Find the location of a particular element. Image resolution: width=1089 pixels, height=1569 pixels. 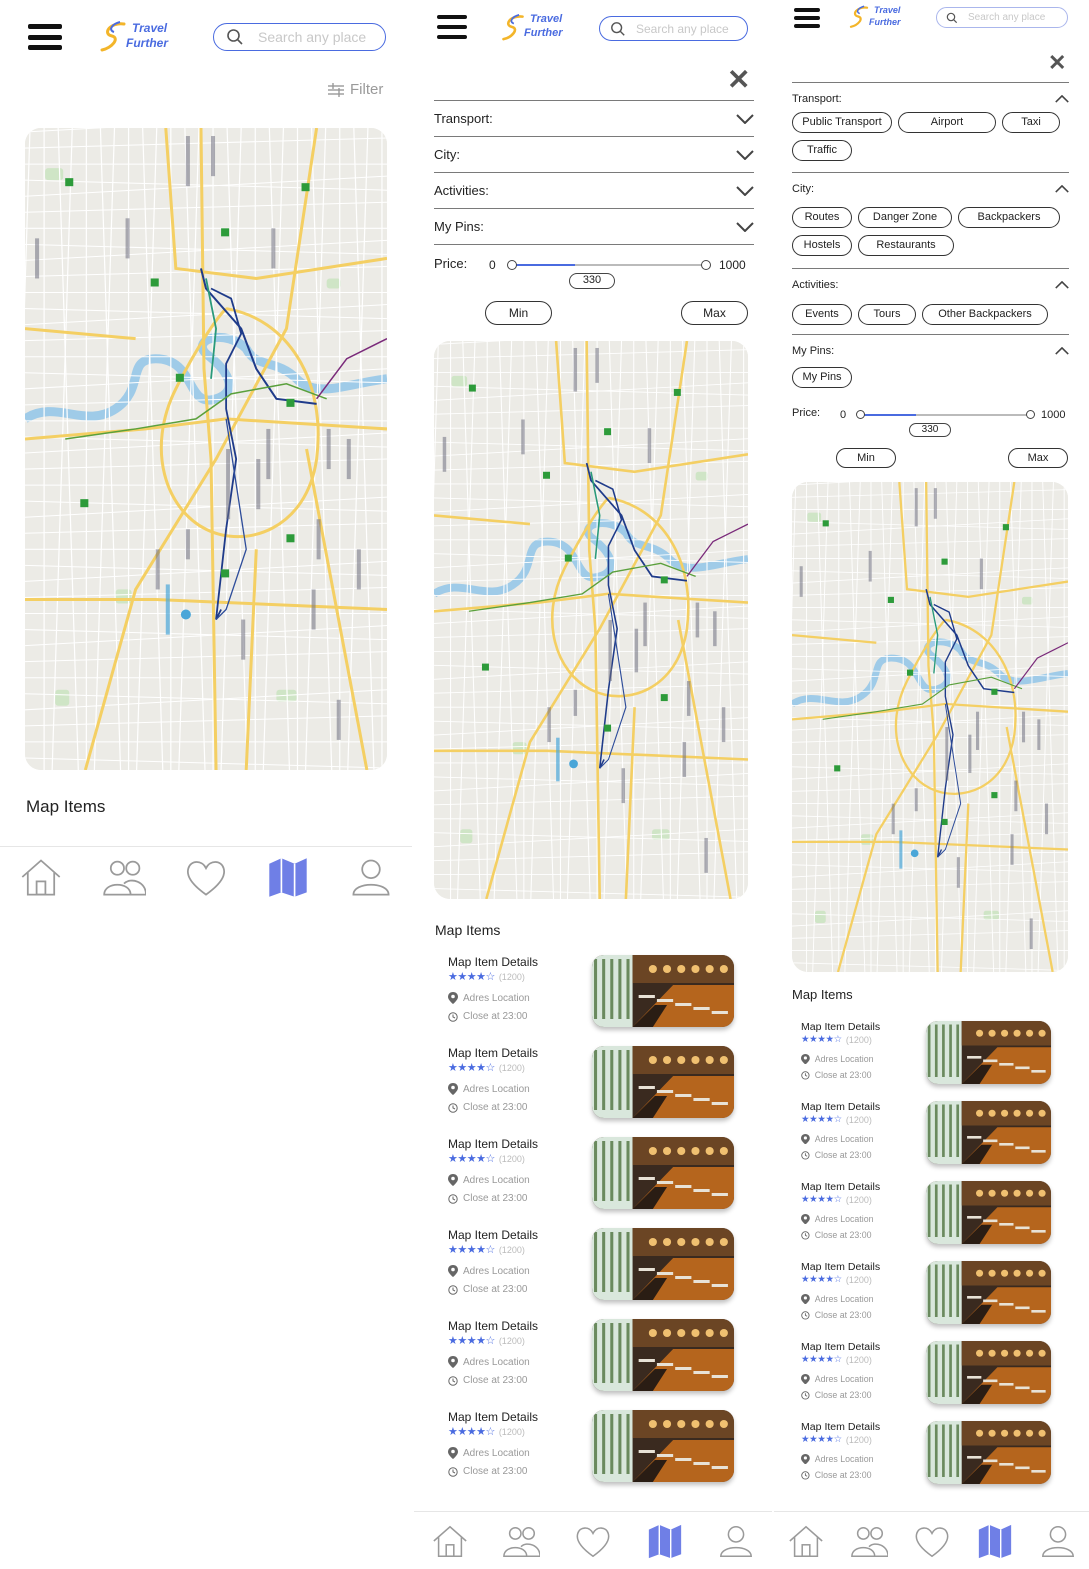

my-pins-label: My Pins: is located at coordinates (813, 350).